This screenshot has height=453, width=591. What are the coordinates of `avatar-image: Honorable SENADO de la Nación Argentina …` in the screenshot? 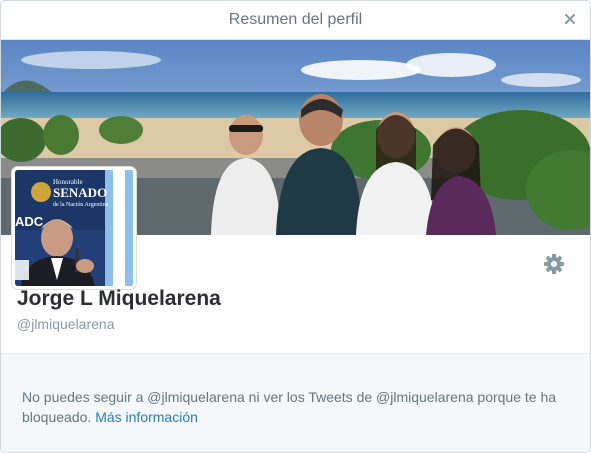 It's located at (74, 228).